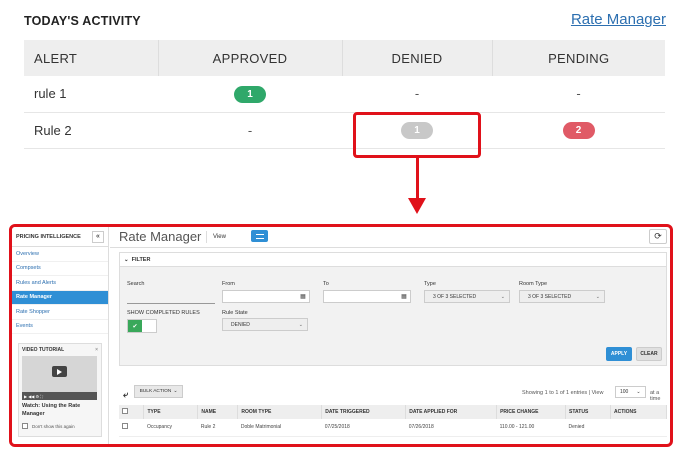  I want to click on list-icon, so click(259, 236).